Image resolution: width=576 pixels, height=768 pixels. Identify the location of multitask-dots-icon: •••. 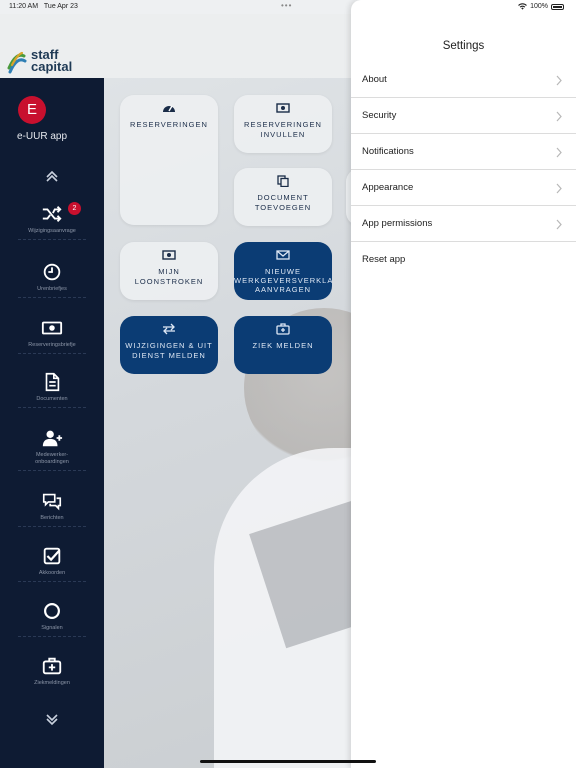
(286, 5).